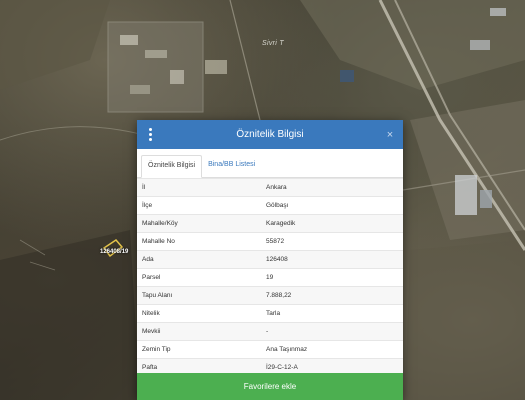  I want to click on table-row: Ada 126408, so click(270, 259).